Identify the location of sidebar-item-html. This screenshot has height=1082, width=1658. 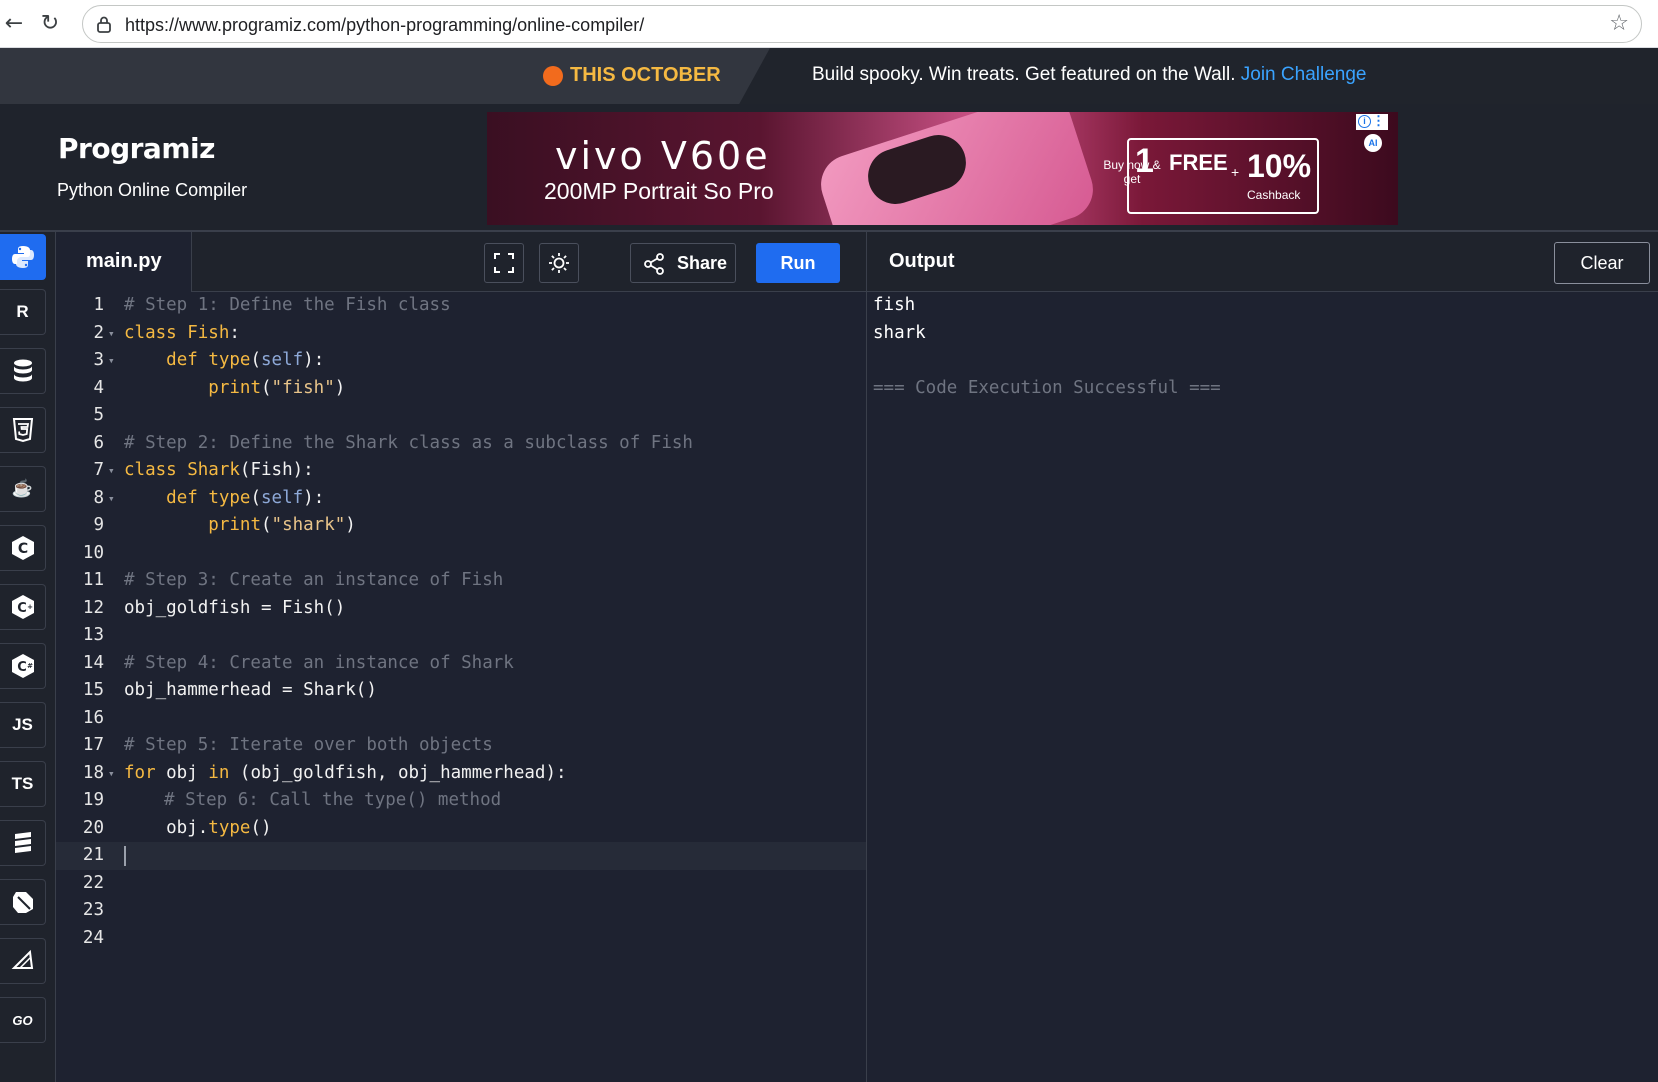
(23, 430).